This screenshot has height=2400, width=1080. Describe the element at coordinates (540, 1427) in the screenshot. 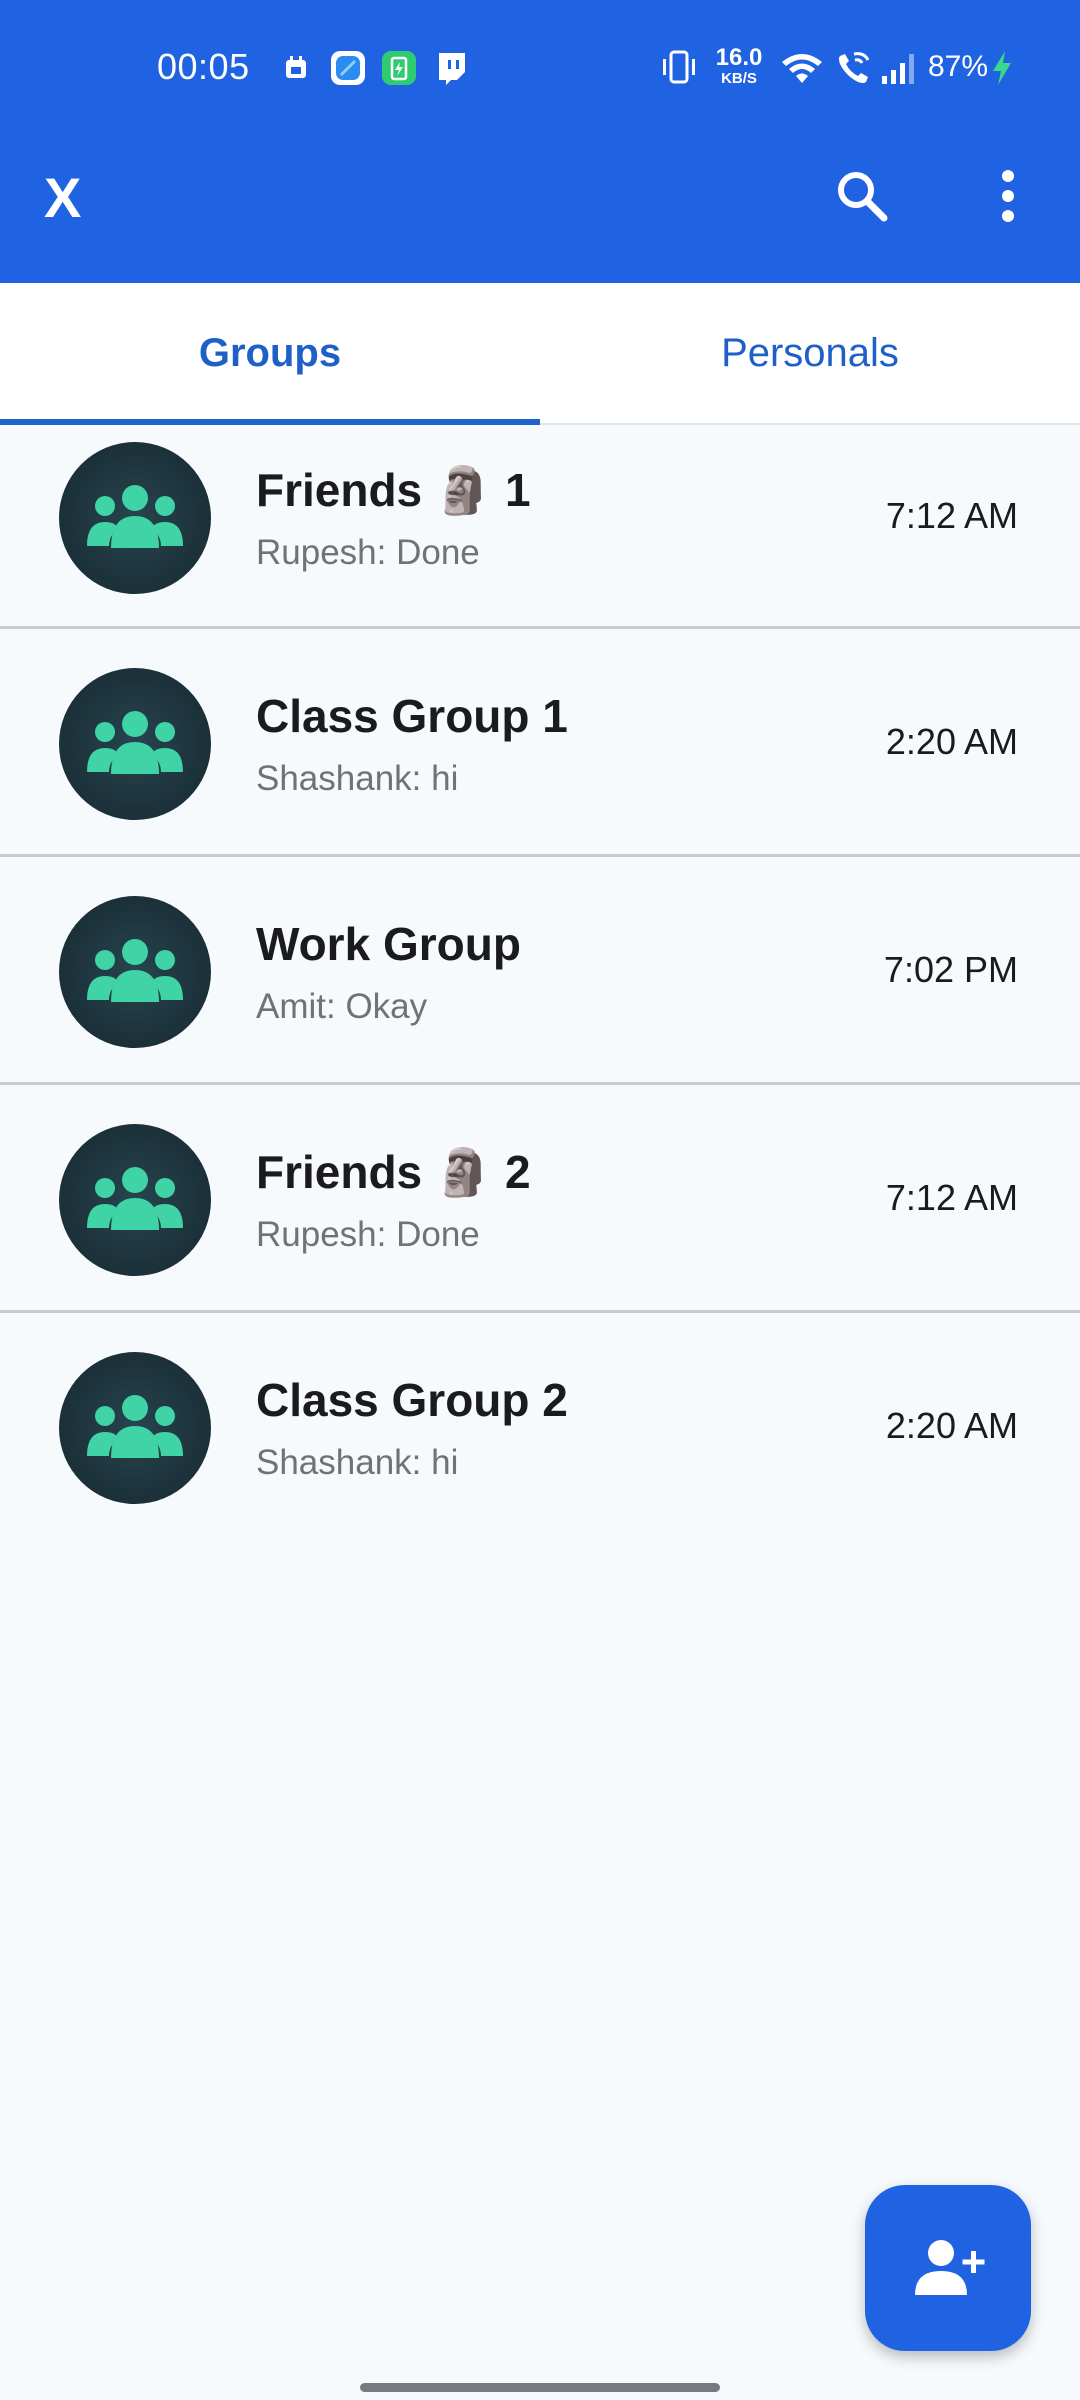

I see `chat-row: Class Group 2 Shashank: hi 2:20 AM` at that location.